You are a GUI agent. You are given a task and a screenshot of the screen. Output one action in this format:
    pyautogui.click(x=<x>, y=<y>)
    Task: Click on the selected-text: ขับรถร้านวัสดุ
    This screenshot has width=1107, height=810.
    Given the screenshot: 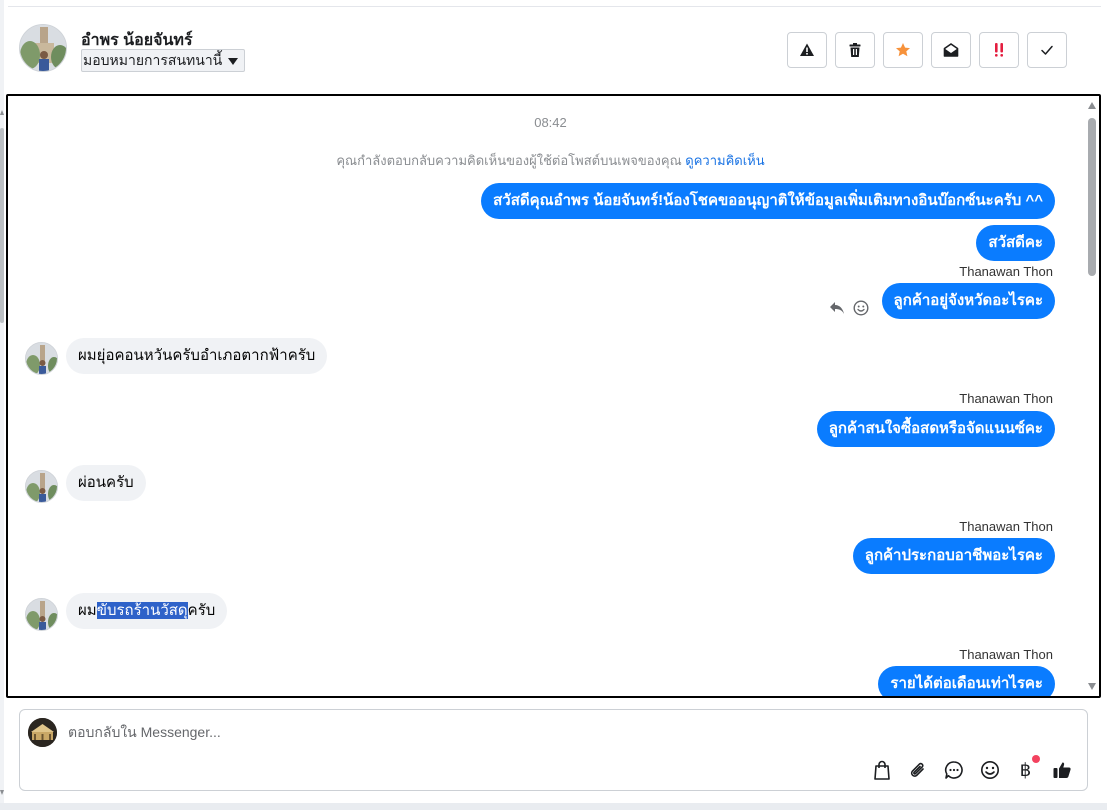 What is the action you would take?
    pyautogui.click(x=142, y=610)
    